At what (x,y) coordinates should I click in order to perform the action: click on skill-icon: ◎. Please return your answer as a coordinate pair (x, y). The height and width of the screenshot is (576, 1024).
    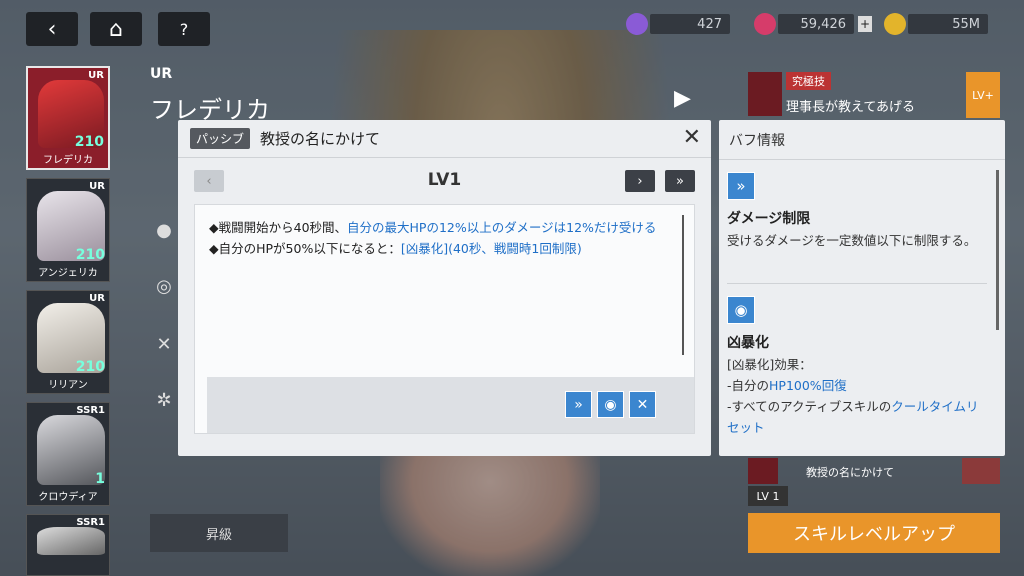
    Looking at the image, I should click on (164, 286).